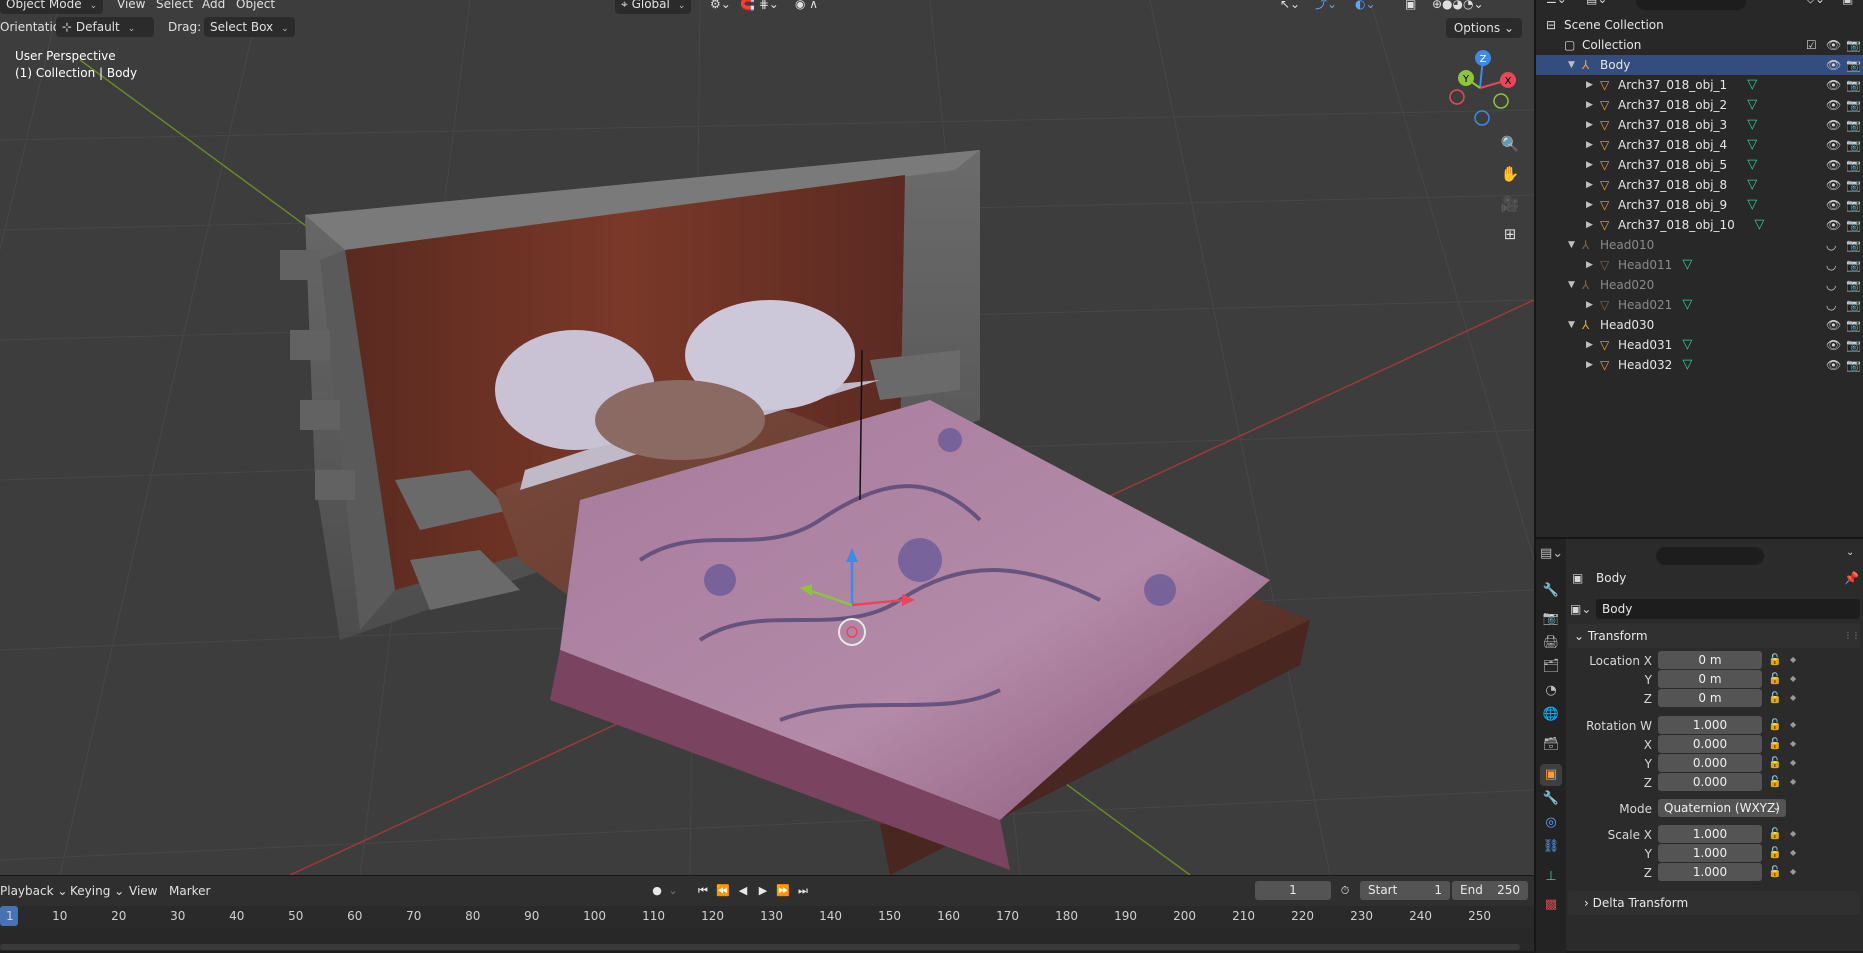 This screenshot has height=953, width=1863. Describe the element at coordinates (1551, 715) in the screenshot. I see `world-tab-icon: 🌐` at that location.